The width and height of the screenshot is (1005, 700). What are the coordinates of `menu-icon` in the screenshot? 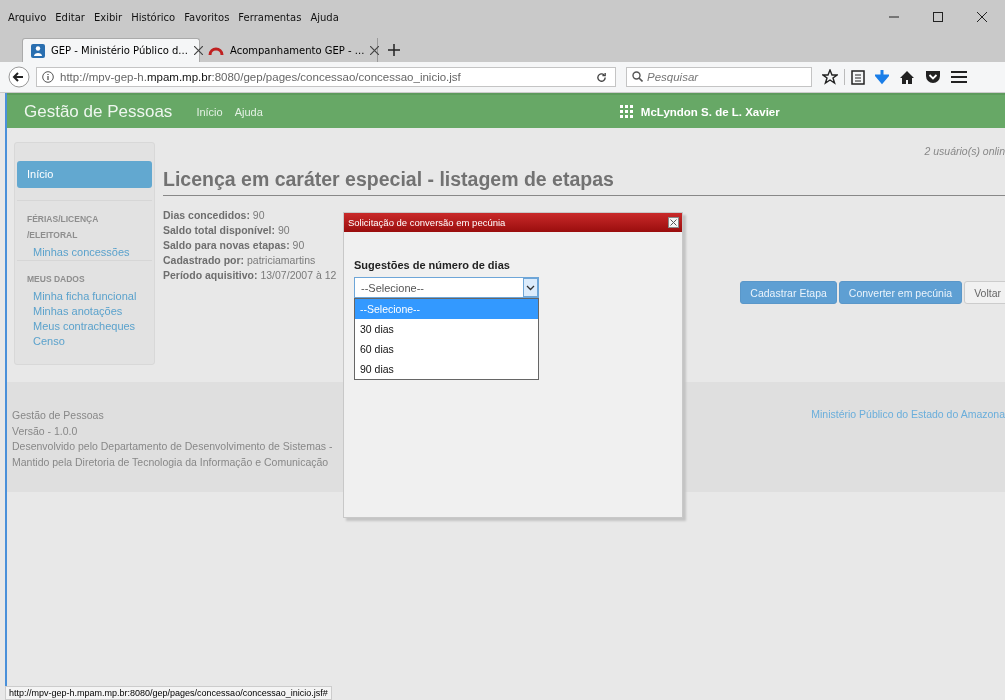 It's located at (959, 77).